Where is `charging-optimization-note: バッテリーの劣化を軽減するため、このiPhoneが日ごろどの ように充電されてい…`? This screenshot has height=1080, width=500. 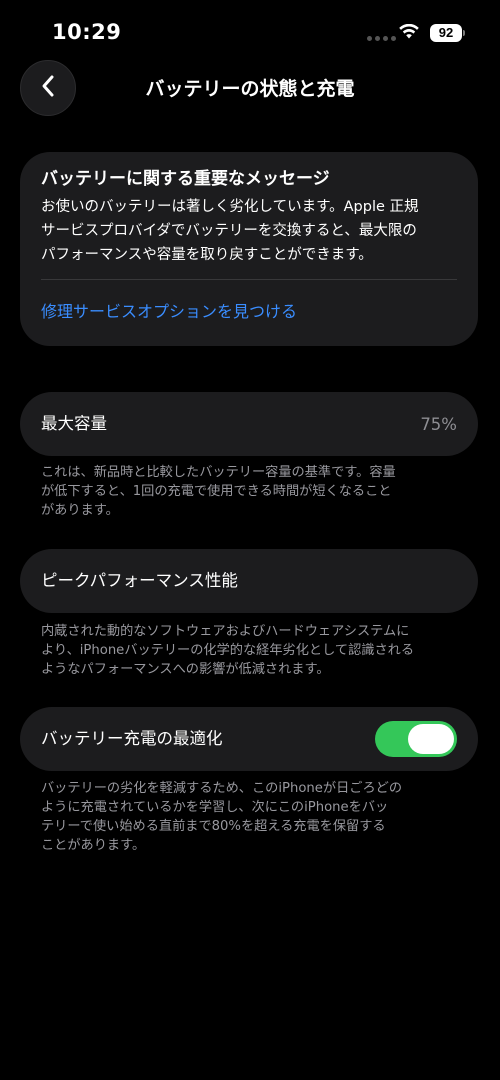
charging-optimization-note: バッテリーの劣化を軽減するため、このiPhoneが日ごろどの ように充電されてい… is located at coordinates (251, 817).